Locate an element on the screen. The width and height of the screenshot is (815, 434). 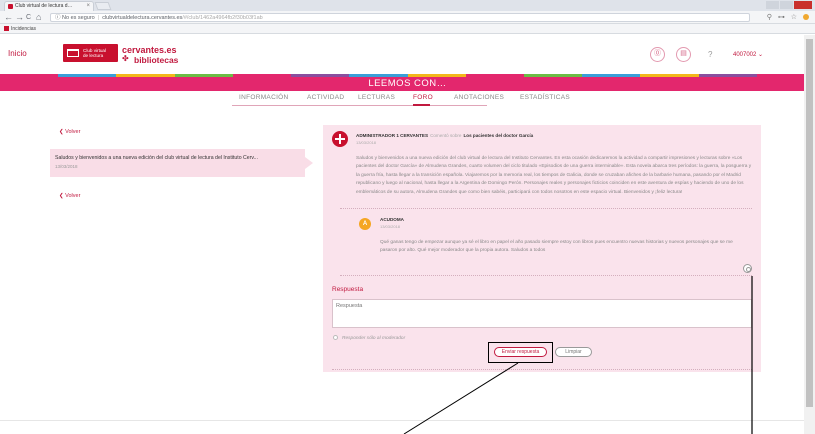
new-tab-button is located at coordinates (103, 6).